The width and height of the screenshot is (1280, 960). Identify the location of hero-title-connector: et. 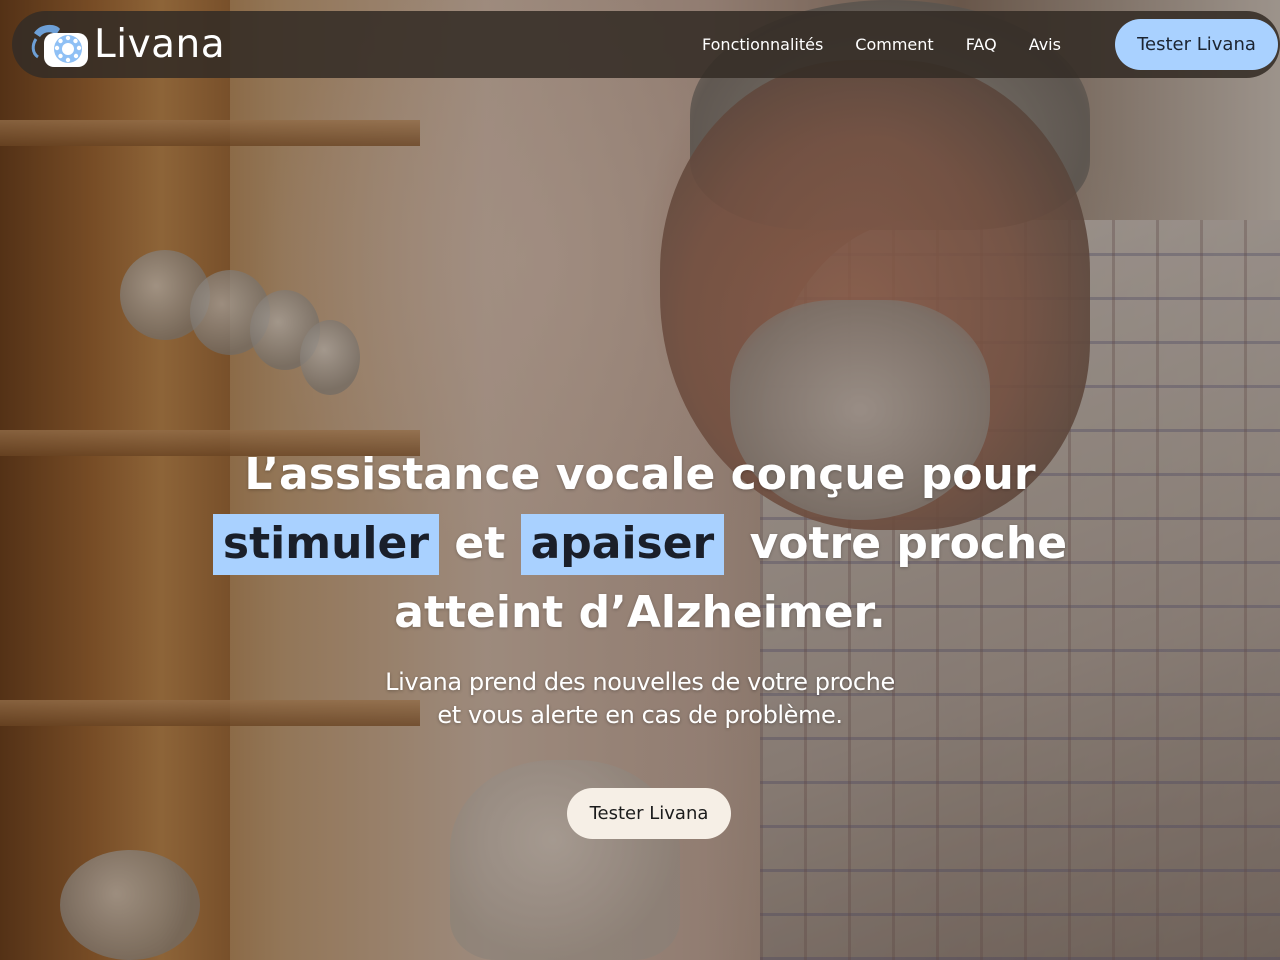
(480, 543).